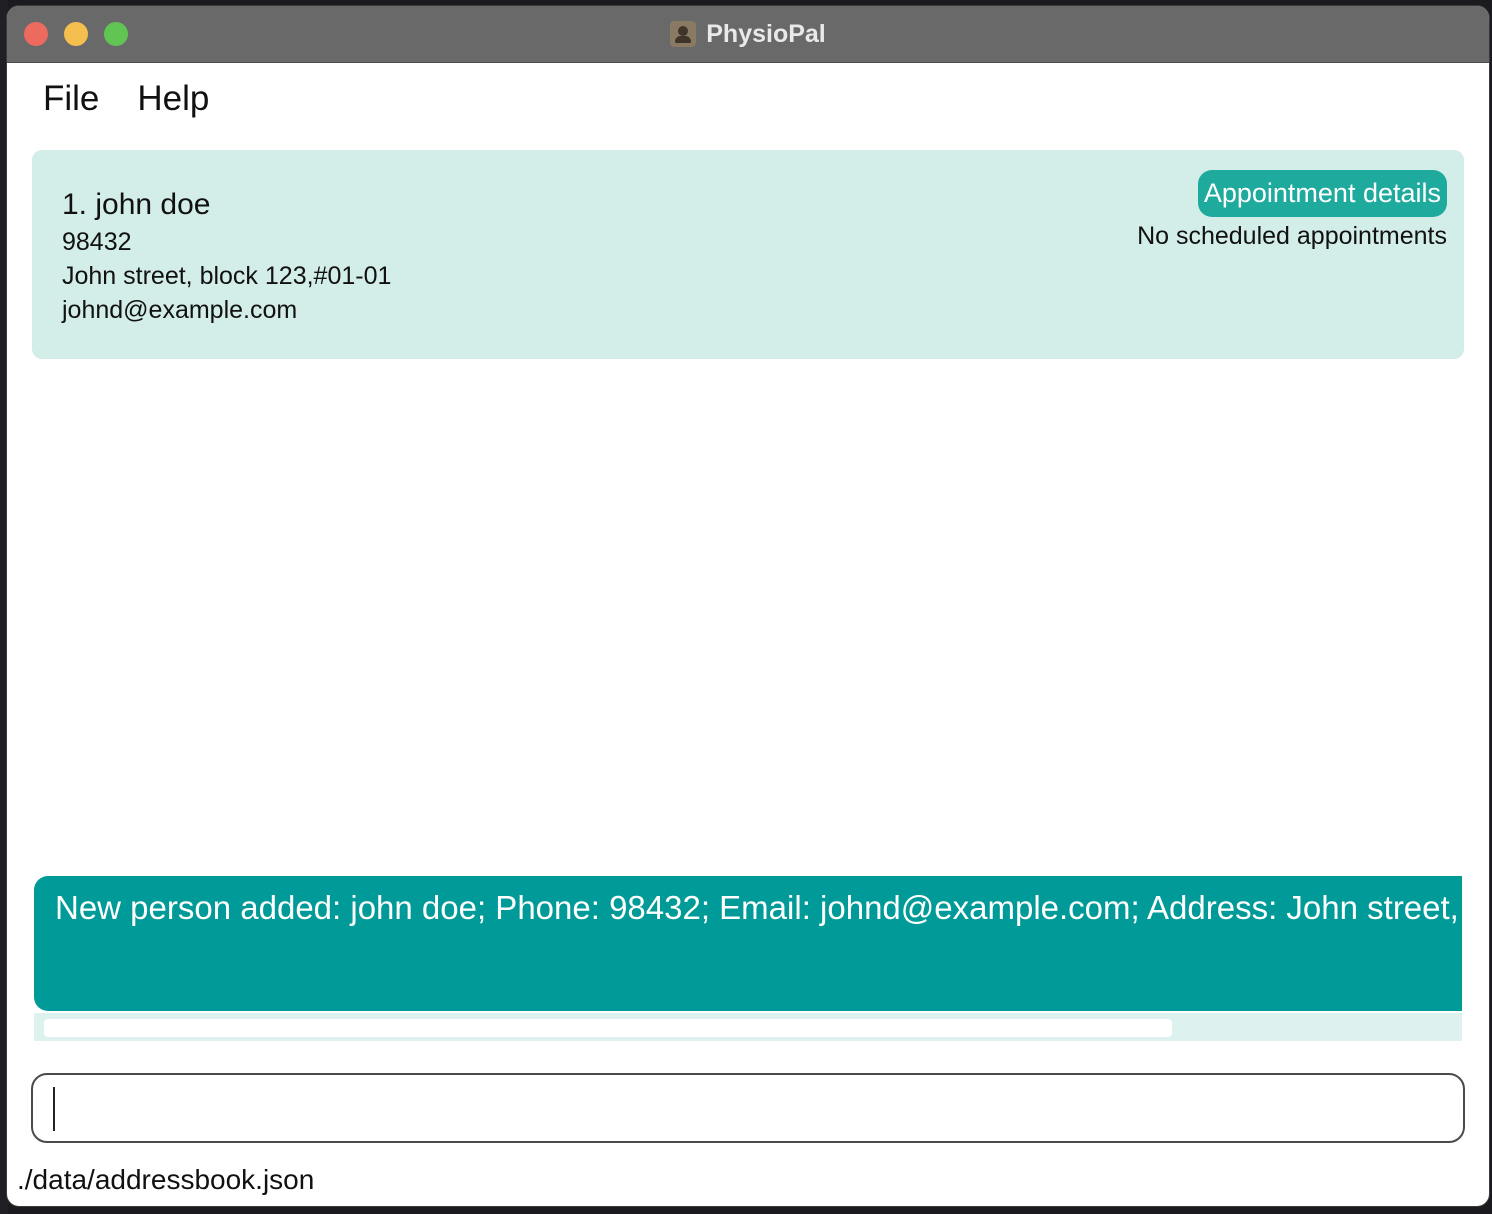 This screenshot has height=1214, width=1492. I want to click on result-horizontal-scrollbar, so click(748, 1027).